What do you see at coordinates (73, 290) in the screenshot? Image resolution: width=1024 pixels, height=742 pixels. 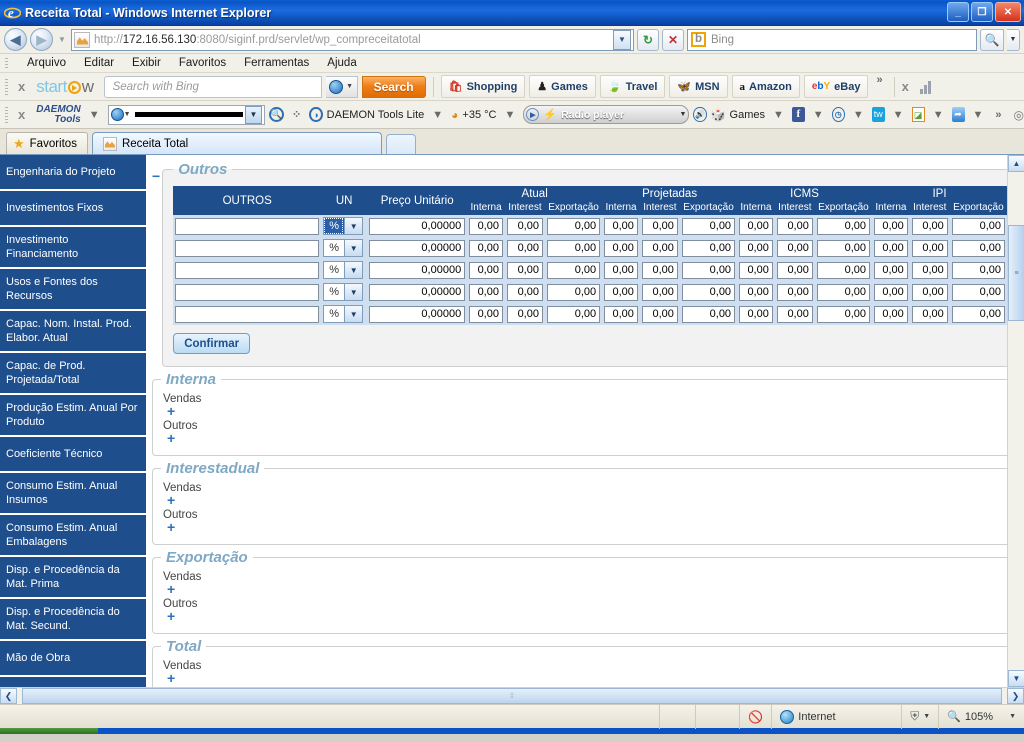 I see `sidebar-item-usos-e-fontes-dos-recursos: Usos e Fontes dos Recursos` at bounding box center [73, 290].